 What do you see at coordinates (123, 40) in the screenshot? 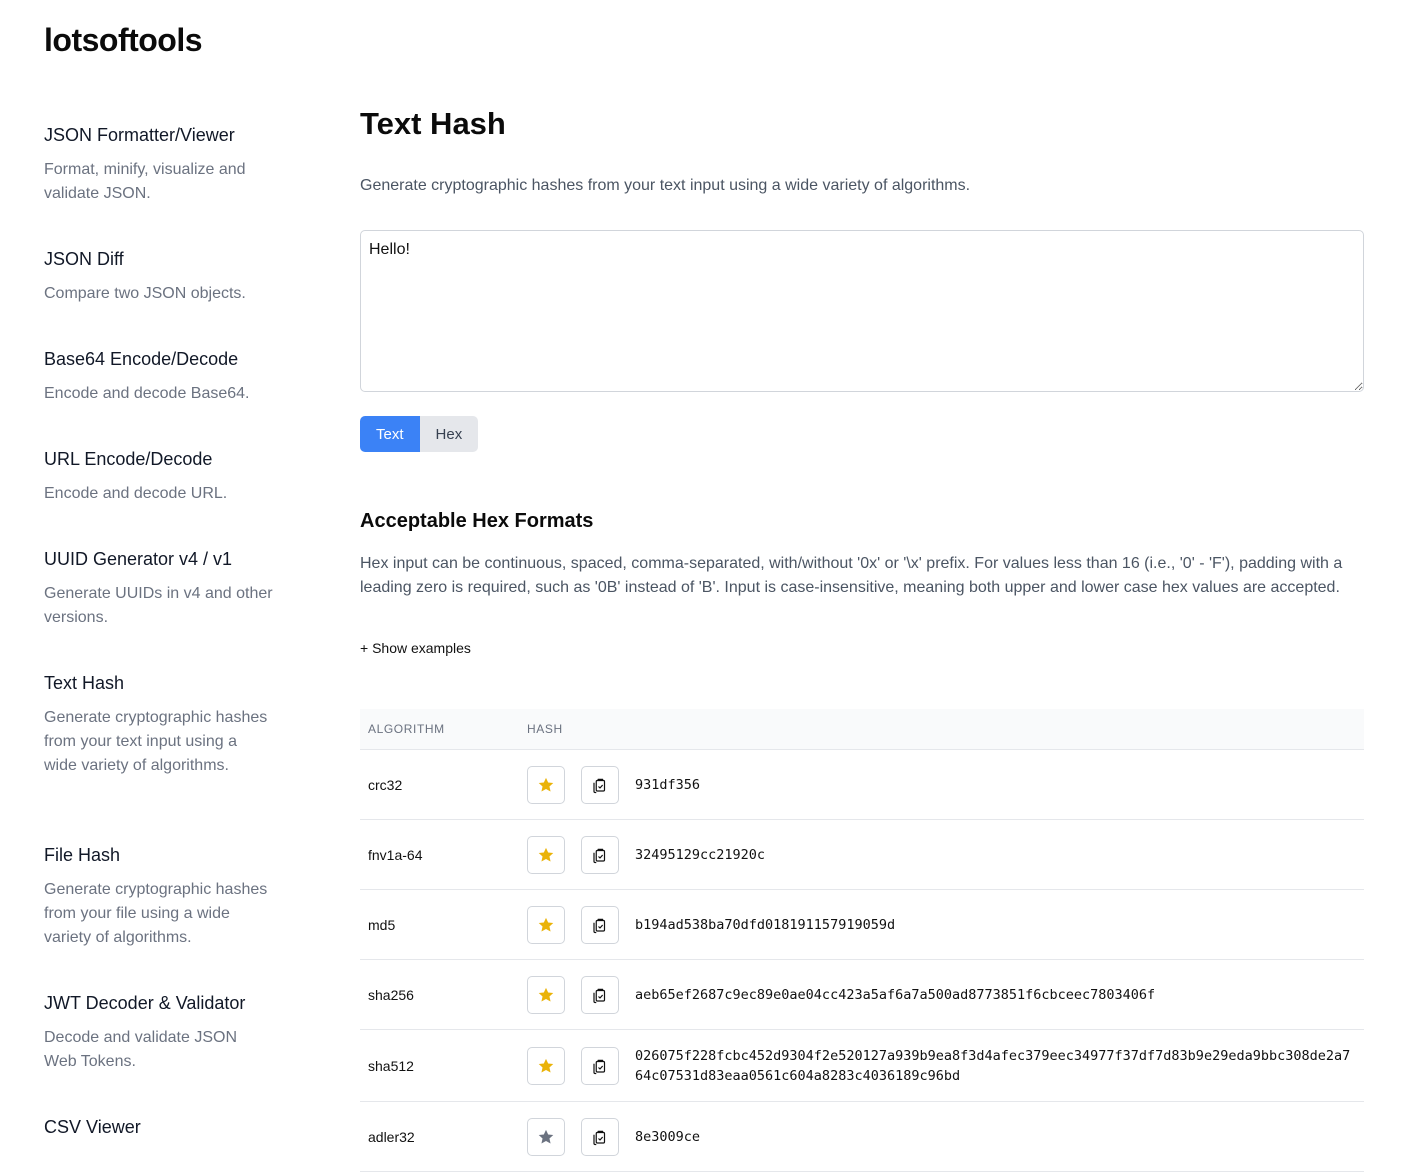
I see `site-logo: lotsoftools` at bounding box center [123, 40].